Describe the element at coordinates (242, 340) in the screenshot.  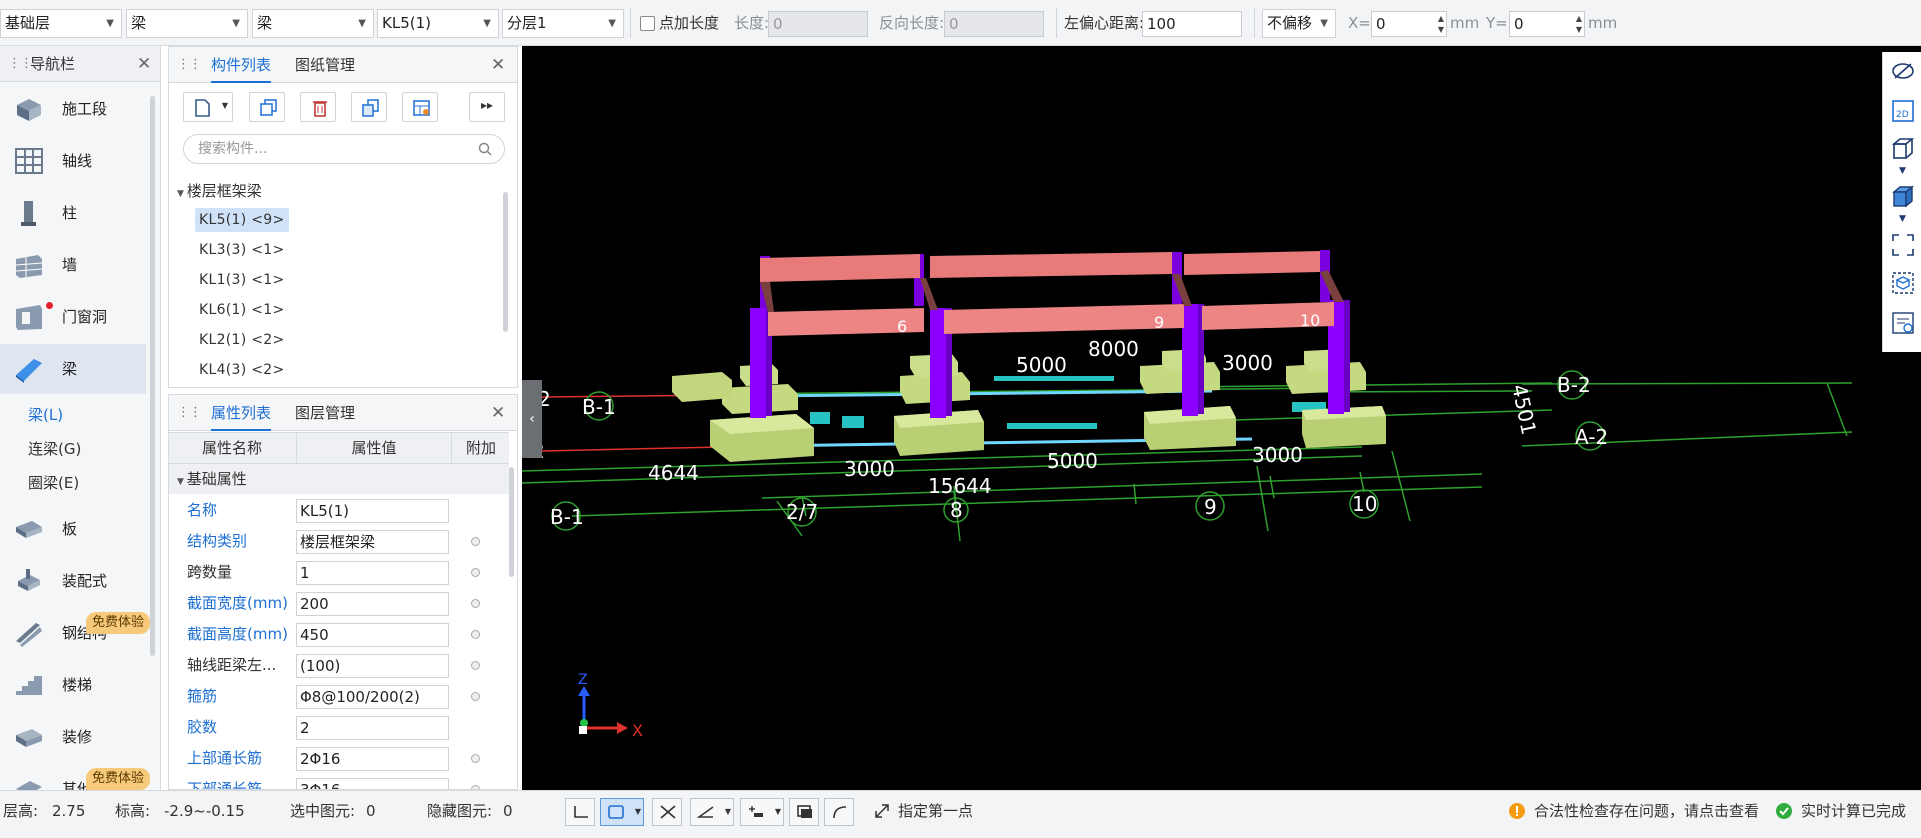
I see `tree-item-kl2: KL2(1) <2>` at that location.